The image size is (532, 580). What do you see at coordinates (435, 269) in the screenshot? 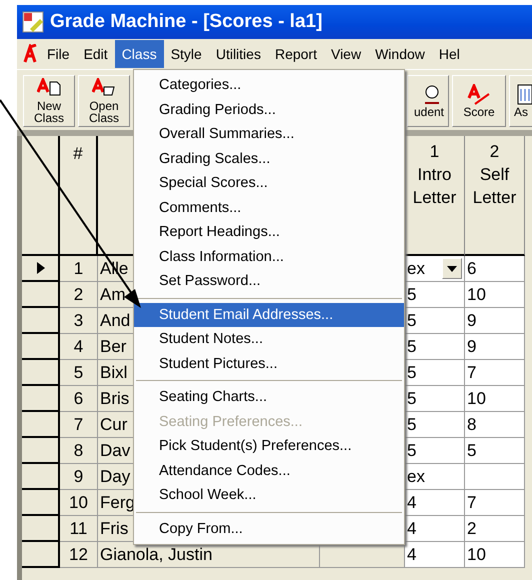
I see `score-dropdown: ex` at bounding box center [435, 269].